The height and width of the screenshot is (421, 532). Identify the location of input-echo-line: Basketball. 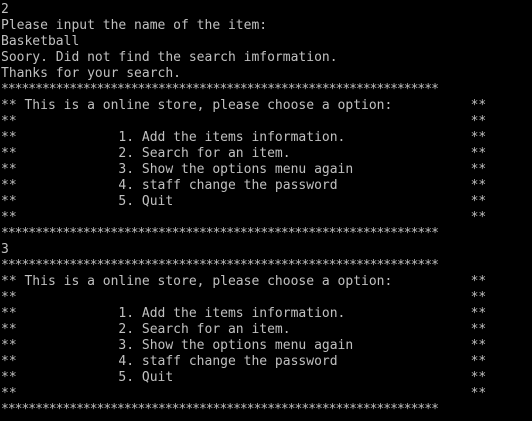
(40, 41).